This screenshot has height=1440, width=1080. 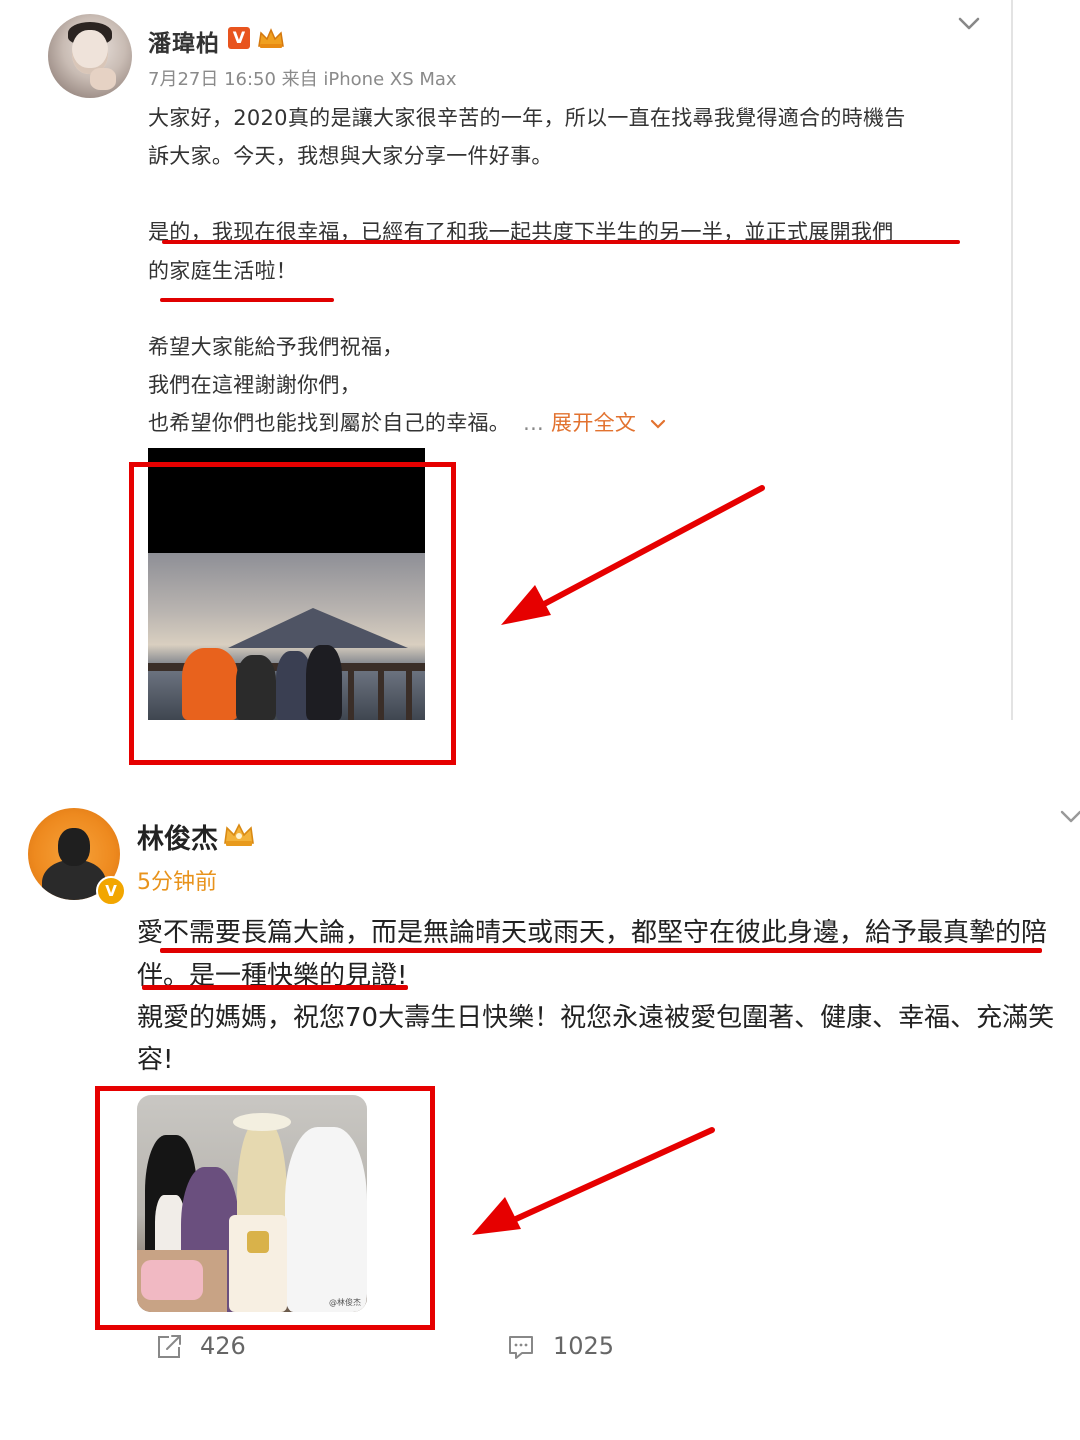 What do you see at coordinates (302, 79) in the screenshot?
I see `post1-meta: 7月27日 16:50 来自 iPhone XS Max` at bounding box center [302, 79].